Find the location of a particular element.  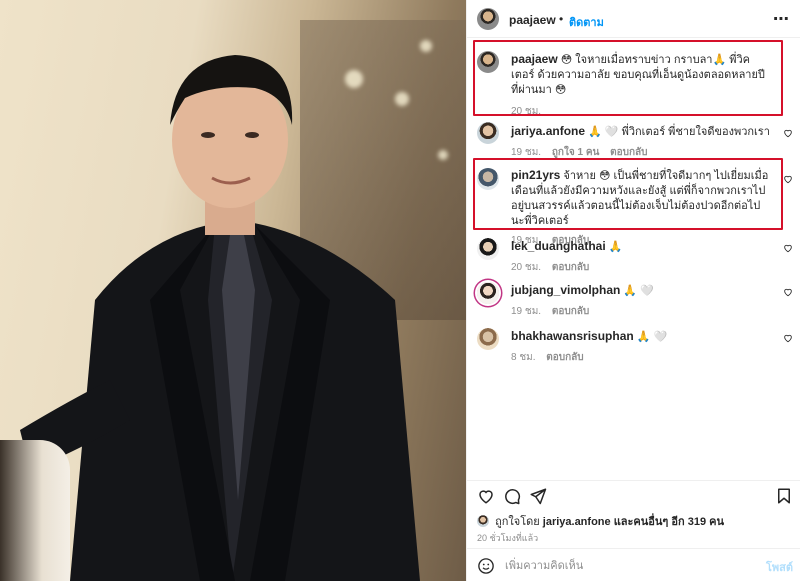

emoji-icon is located at coordinates (486, 566).